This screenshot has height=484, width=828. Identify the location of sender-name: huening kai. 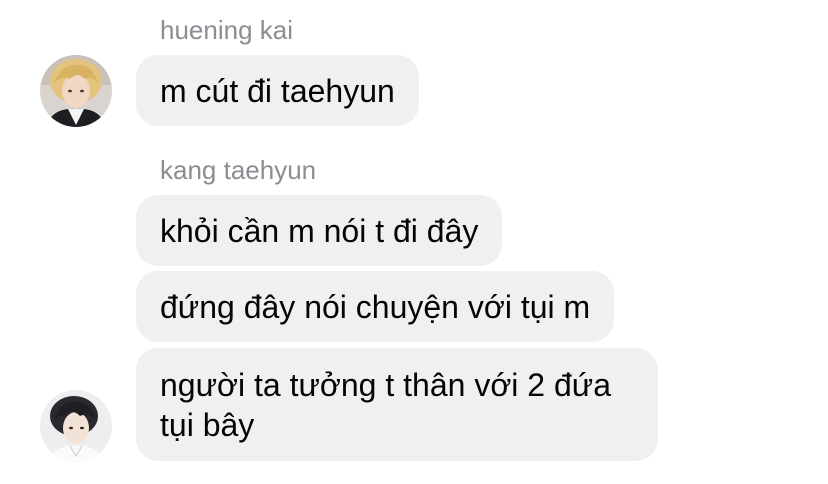
(226, 30).